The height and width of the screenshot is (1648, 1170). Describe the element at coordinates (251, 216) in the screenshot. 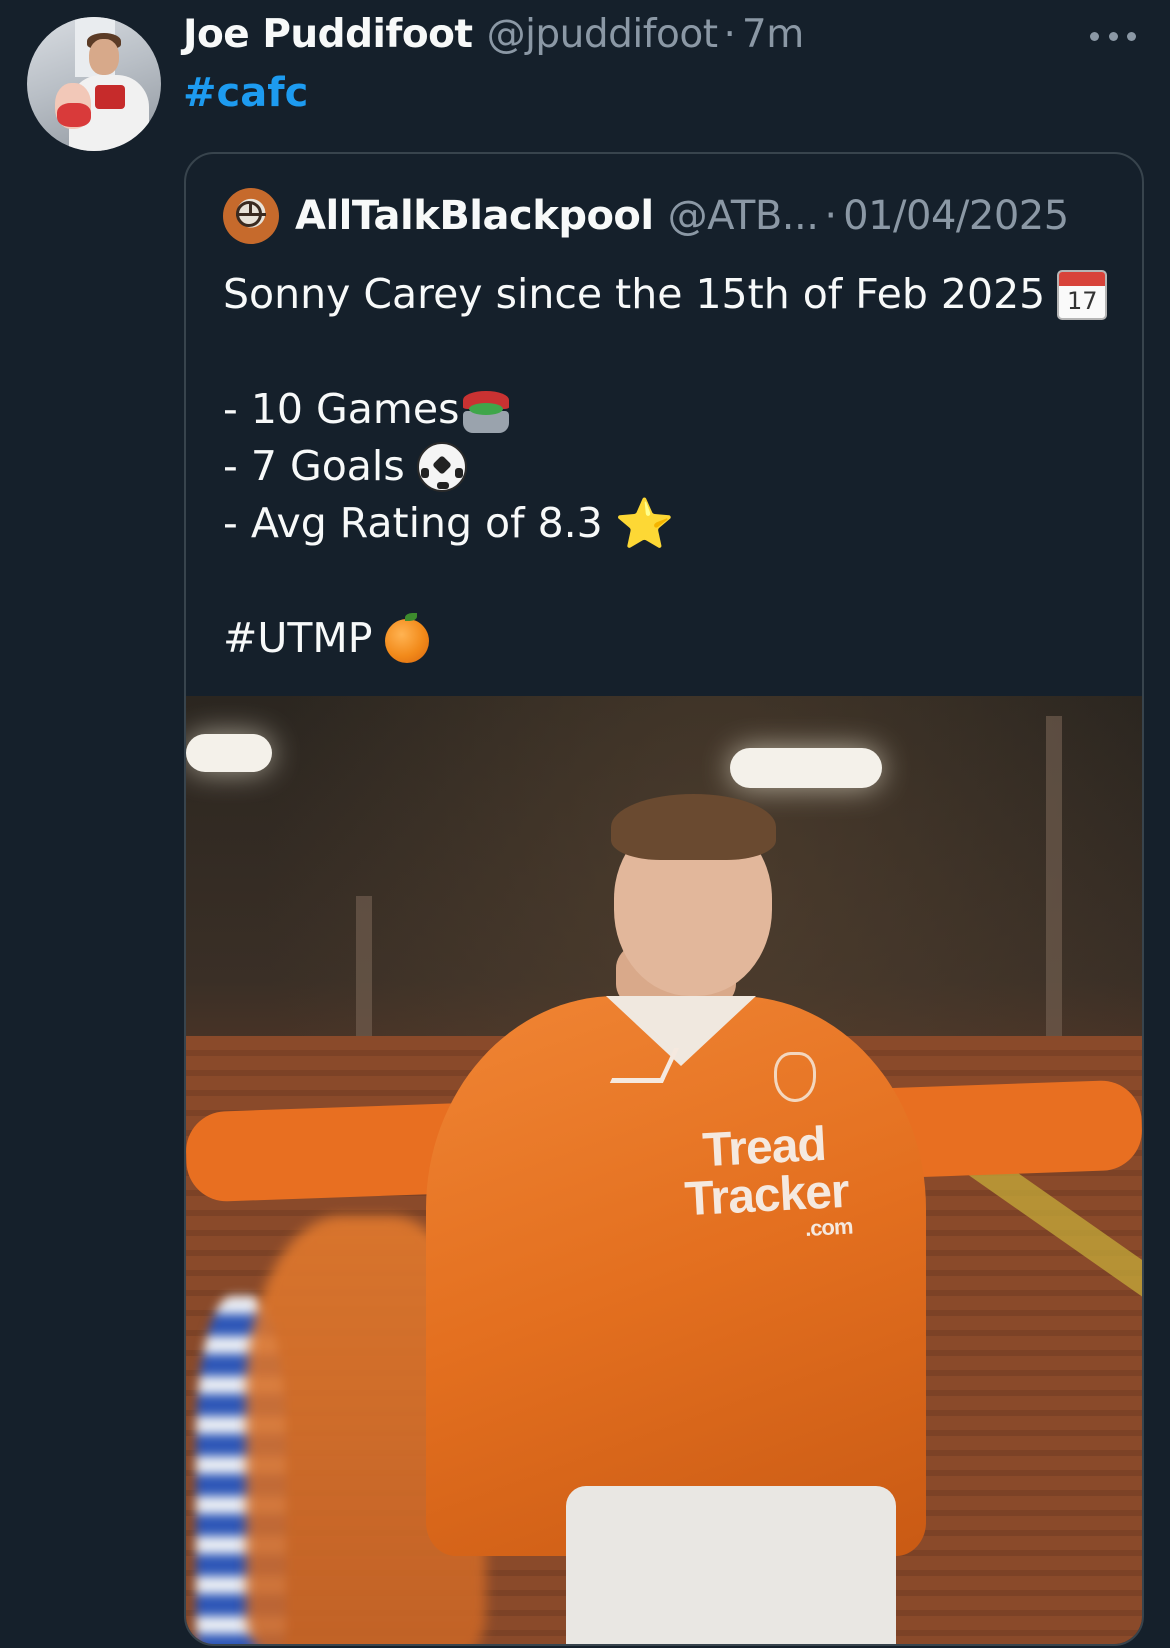

I see `quote-author-avatar` at that location.